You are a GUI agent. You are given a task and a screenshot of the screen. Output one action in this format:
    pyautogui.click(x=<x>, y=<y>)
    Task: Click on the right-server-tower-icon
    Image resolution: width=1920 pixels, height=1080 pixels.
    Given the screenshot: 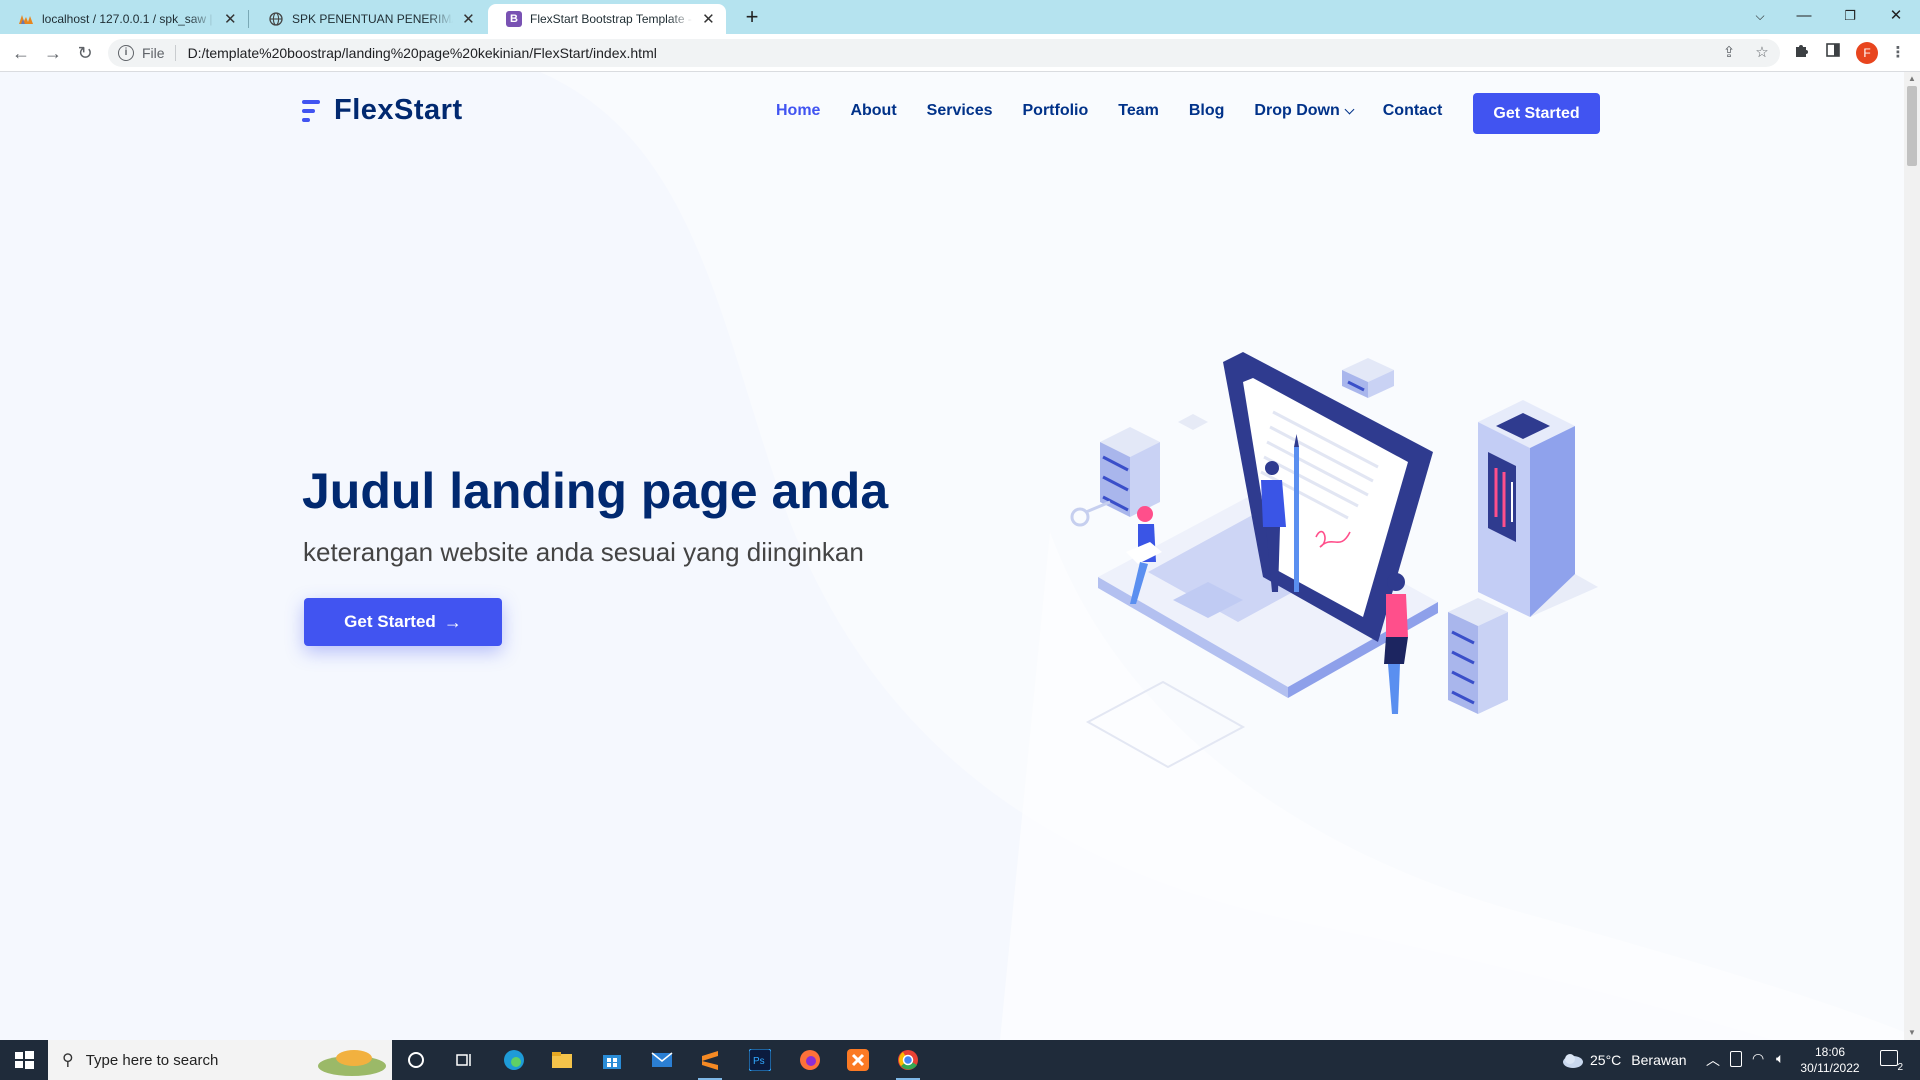 What is the action you would take?
    pyautogui.click(x=1538, y=508)
    